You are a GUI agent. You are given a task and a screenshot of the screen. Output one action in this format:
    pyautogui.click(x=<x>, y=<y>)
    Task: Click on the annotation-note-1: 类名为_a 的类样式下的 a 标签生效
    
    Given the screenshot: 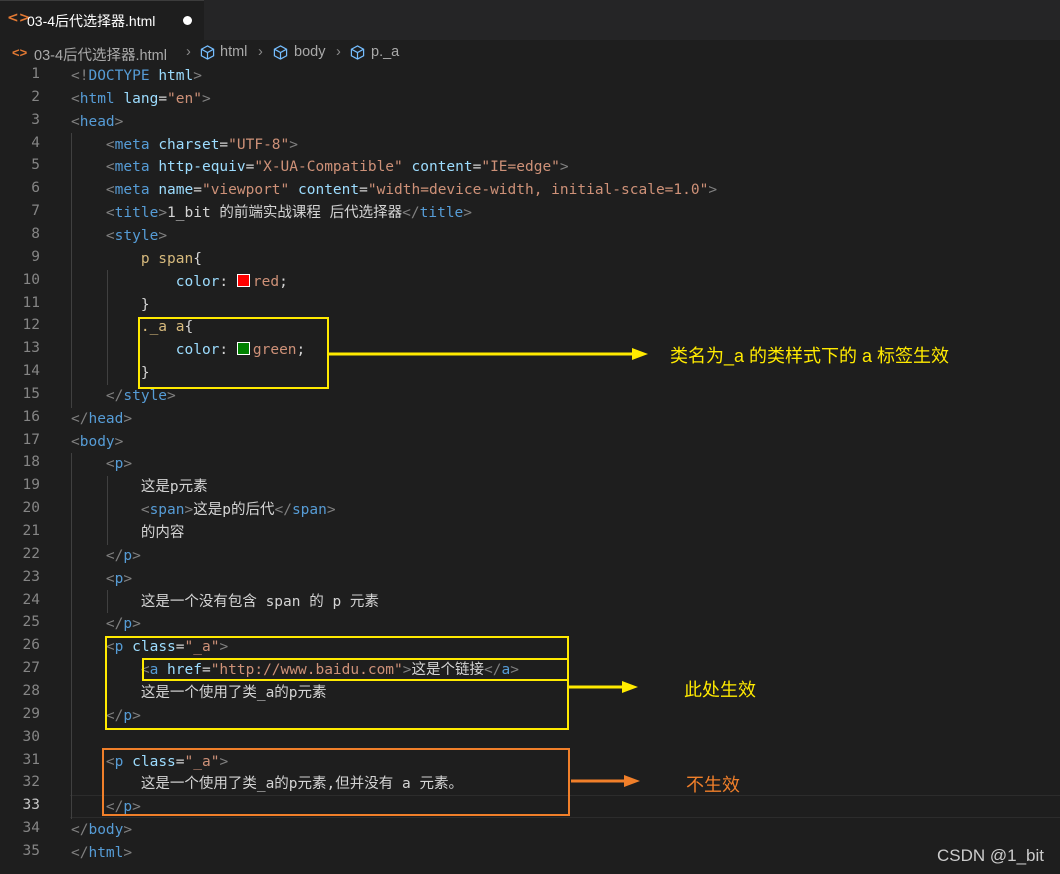 What is the action you would take?
    pyautogui.click(x=810, y=356)
    